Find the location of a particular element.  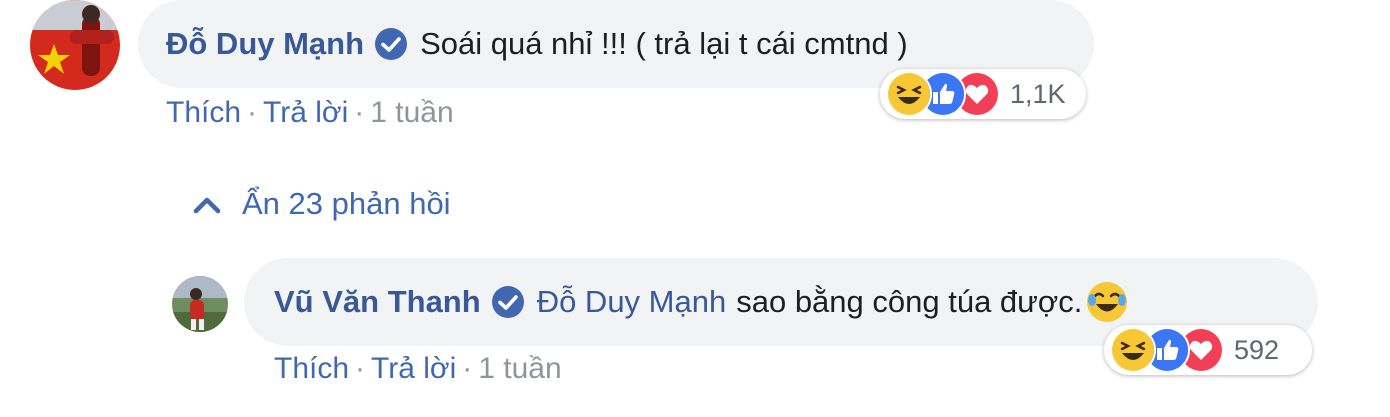

comment-actions: Thích · Trả lời · 1 tuần is located at coordinates (310, 113).